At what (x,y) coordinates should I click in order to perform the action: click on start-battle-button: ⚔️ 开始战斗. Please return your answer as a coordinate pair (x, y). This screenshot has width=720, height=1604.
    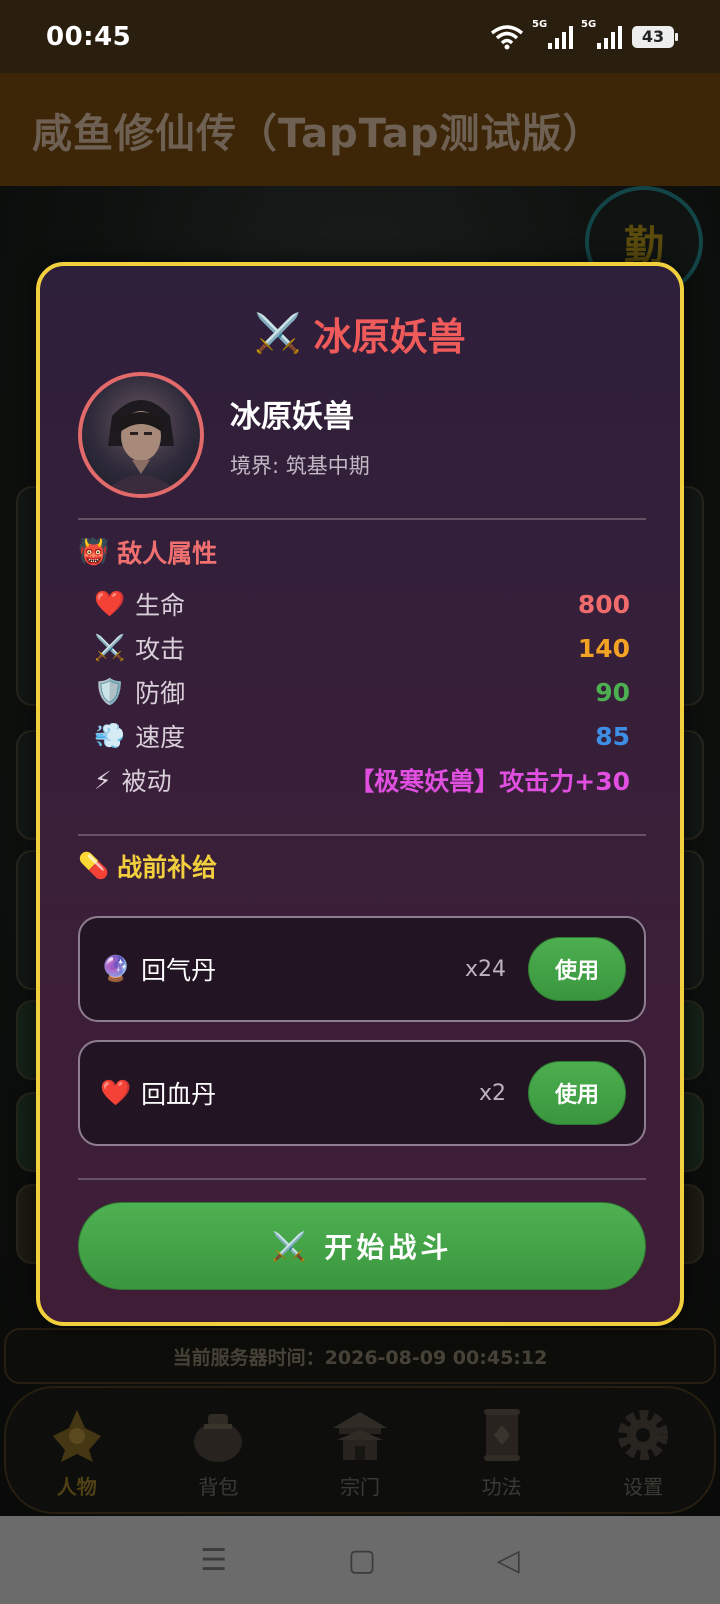
    Looking at the image, I should click on (362, 1246).